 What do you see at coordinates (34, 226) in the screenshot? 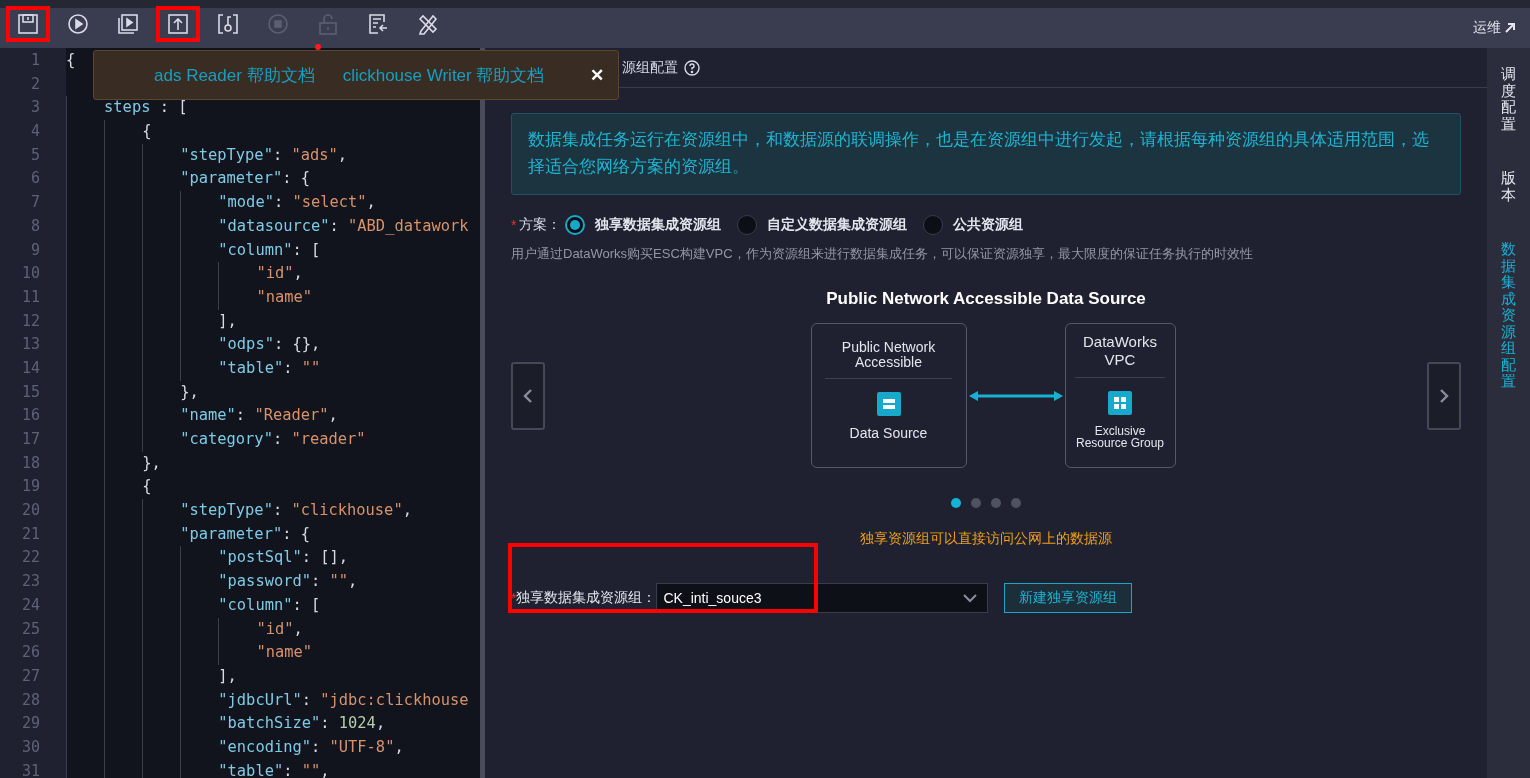
I see `line-number: 8` at bounding box center [34, 226].